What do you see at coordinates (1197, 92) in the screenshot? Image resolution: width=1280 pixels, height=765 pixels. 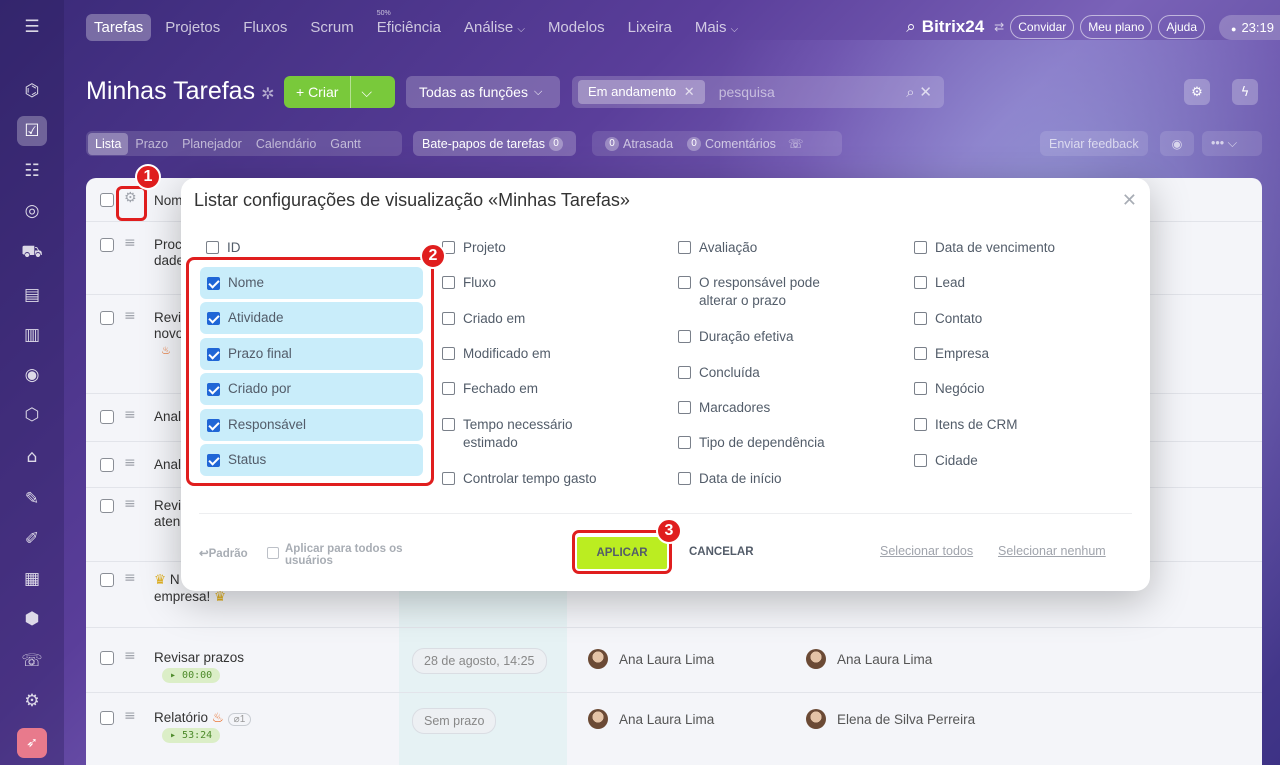 I see `settings-gear-icon: ⚙` at bounding box center [1197, 92].